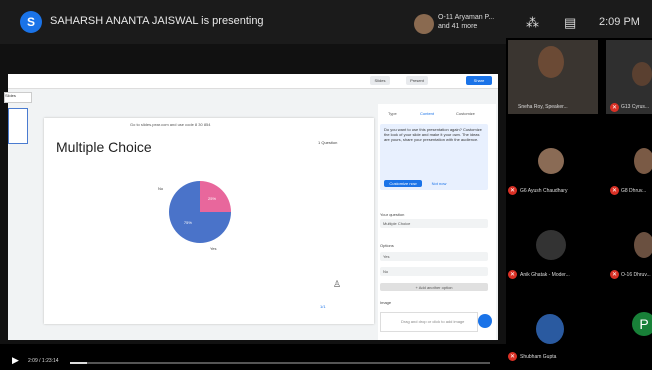 The height and width of the screenshot is (370, 652). I want to click on side-tab-customize: Customize, so click(465, 113).